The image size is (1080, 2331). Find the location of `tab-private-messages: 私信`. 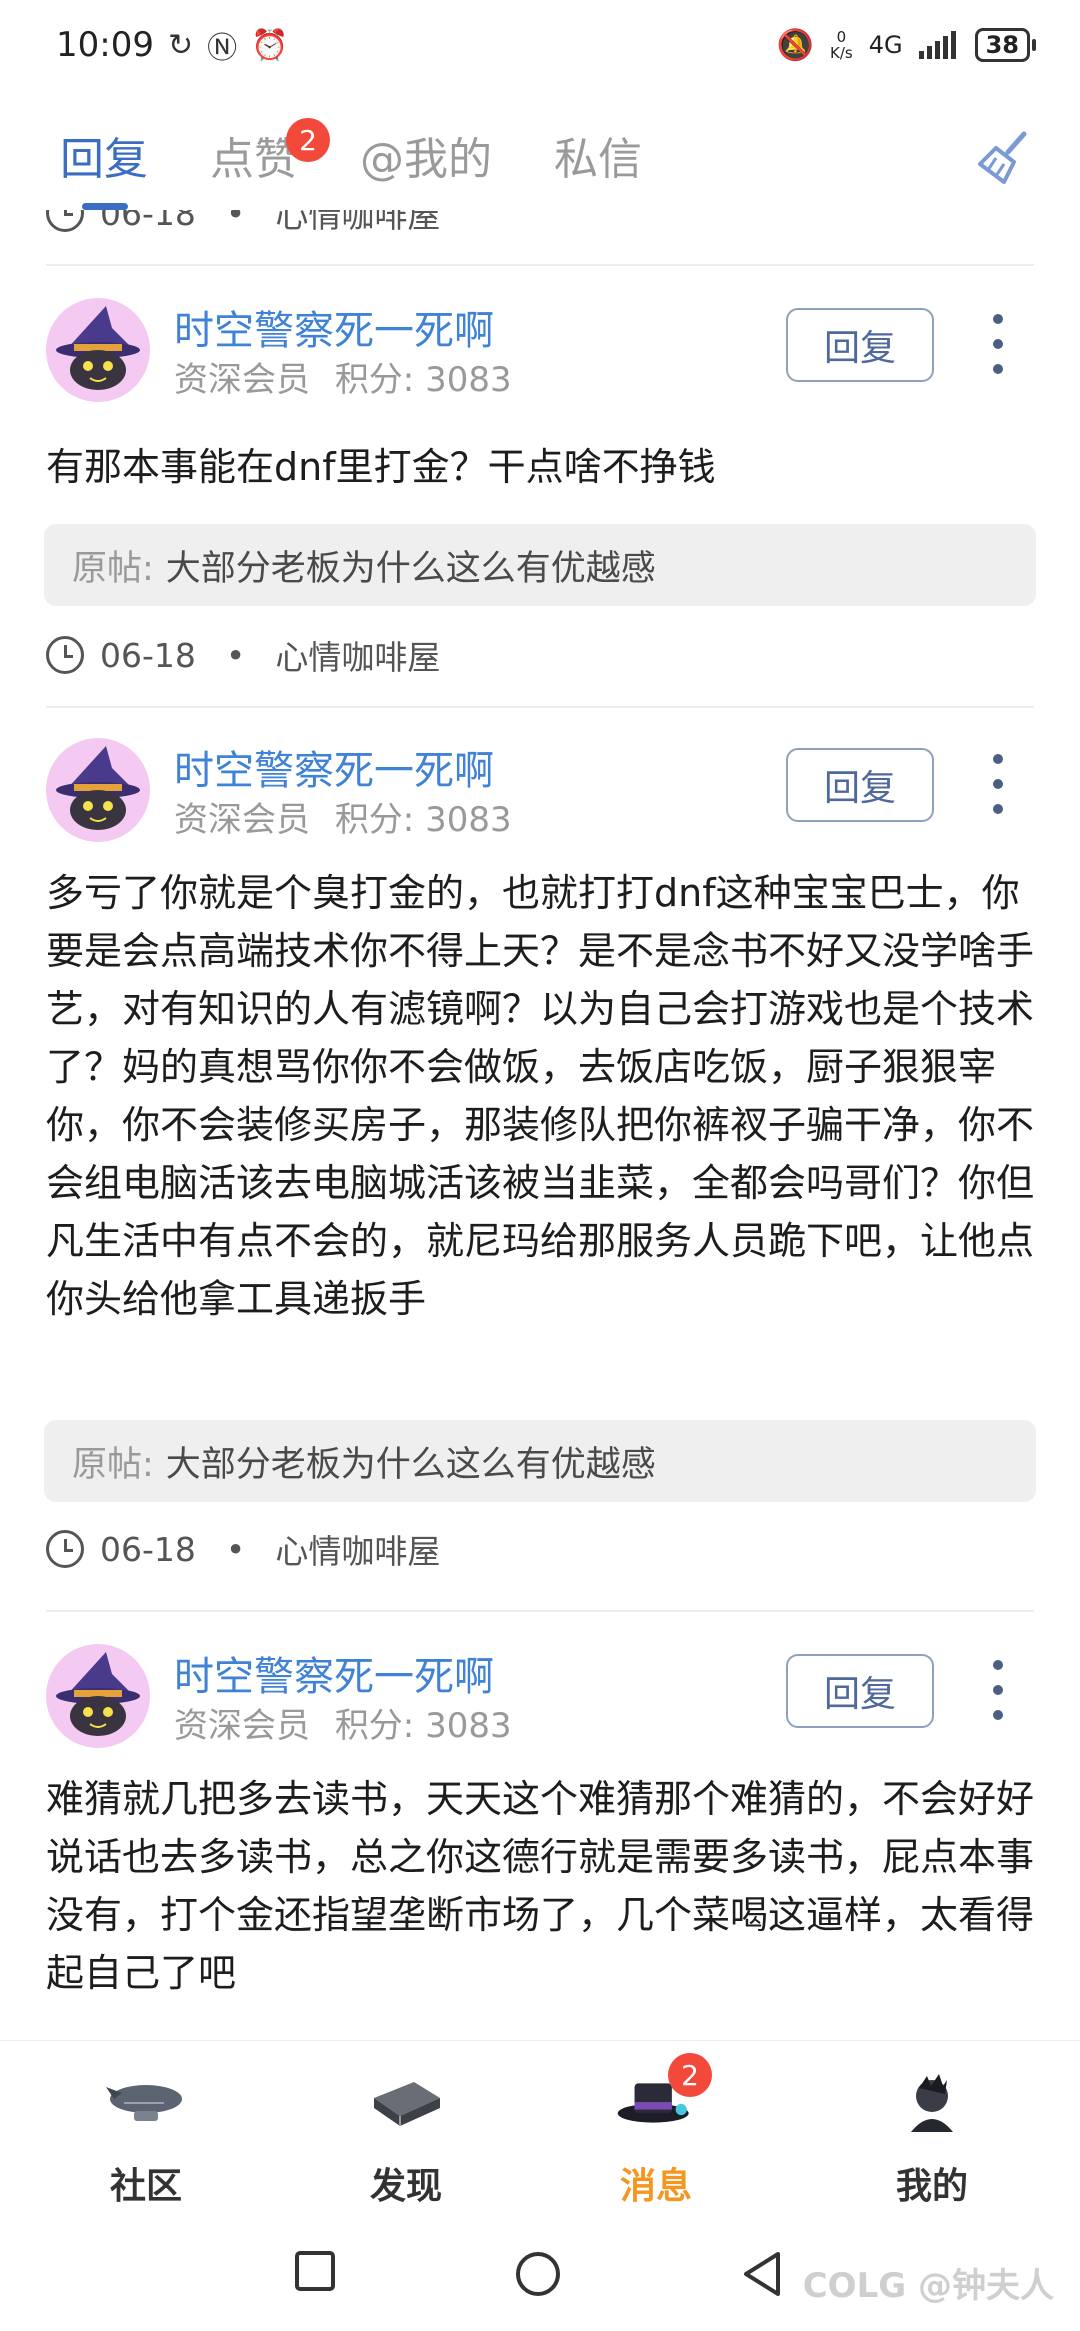

tab-private-messages: 私信 is located at coordinates (598, 155).